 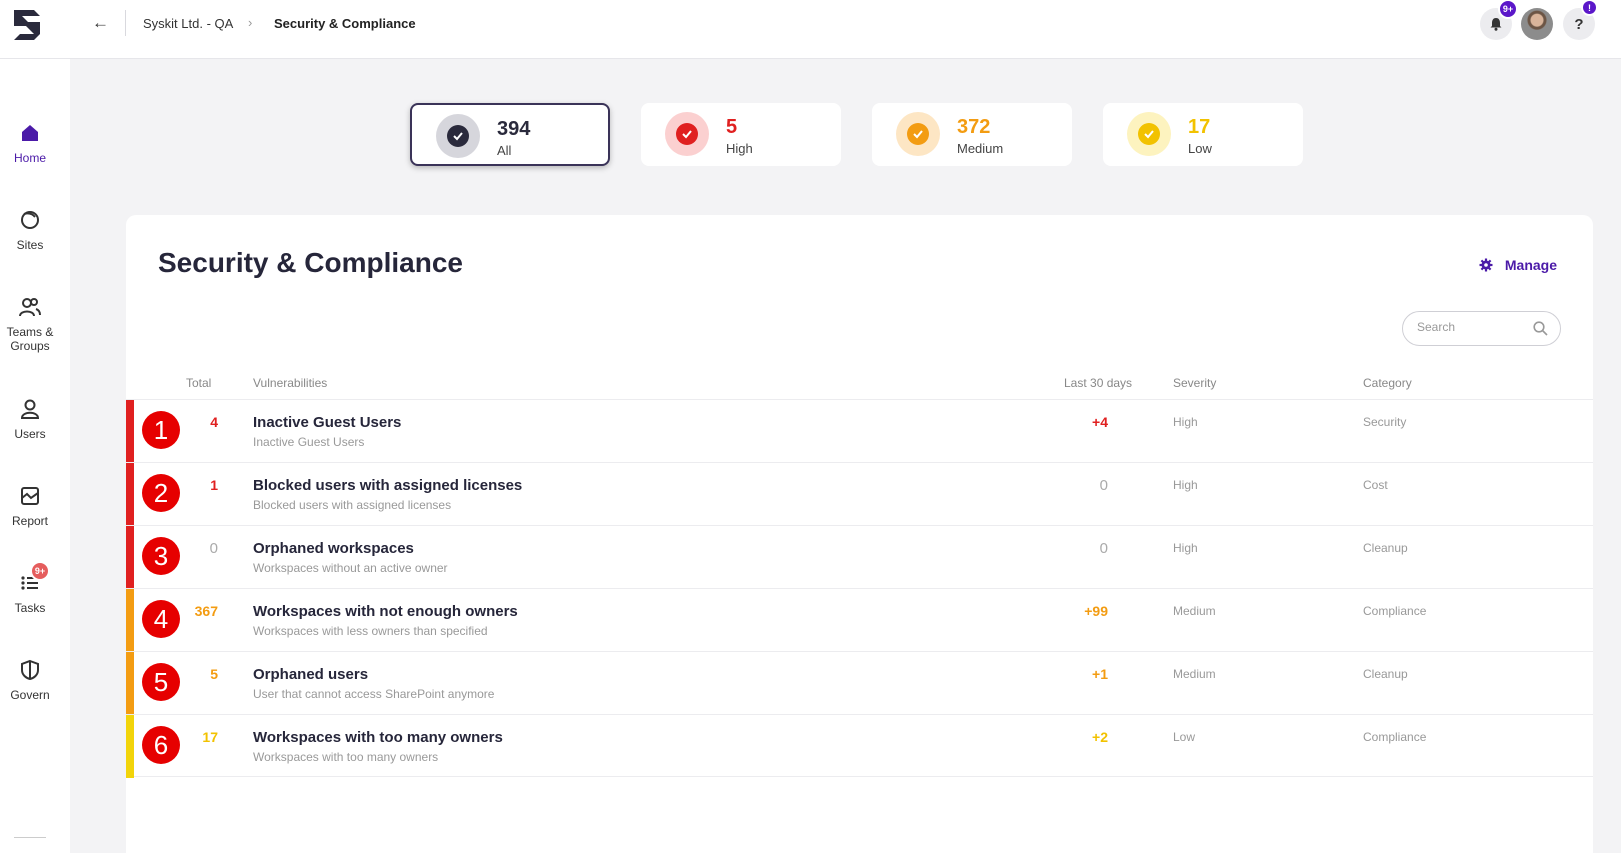 I want to click on sidebar-item-label: Tasks, so click(x=30, y=608).